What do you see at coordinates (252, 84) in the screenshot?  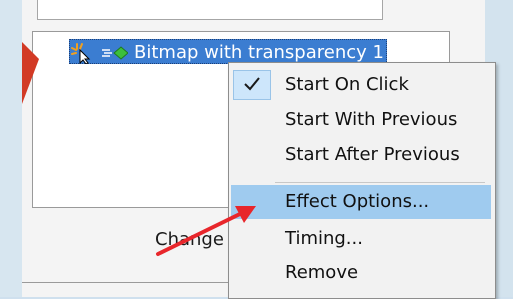 I see `check-icon` at bounding box center [252, 84].